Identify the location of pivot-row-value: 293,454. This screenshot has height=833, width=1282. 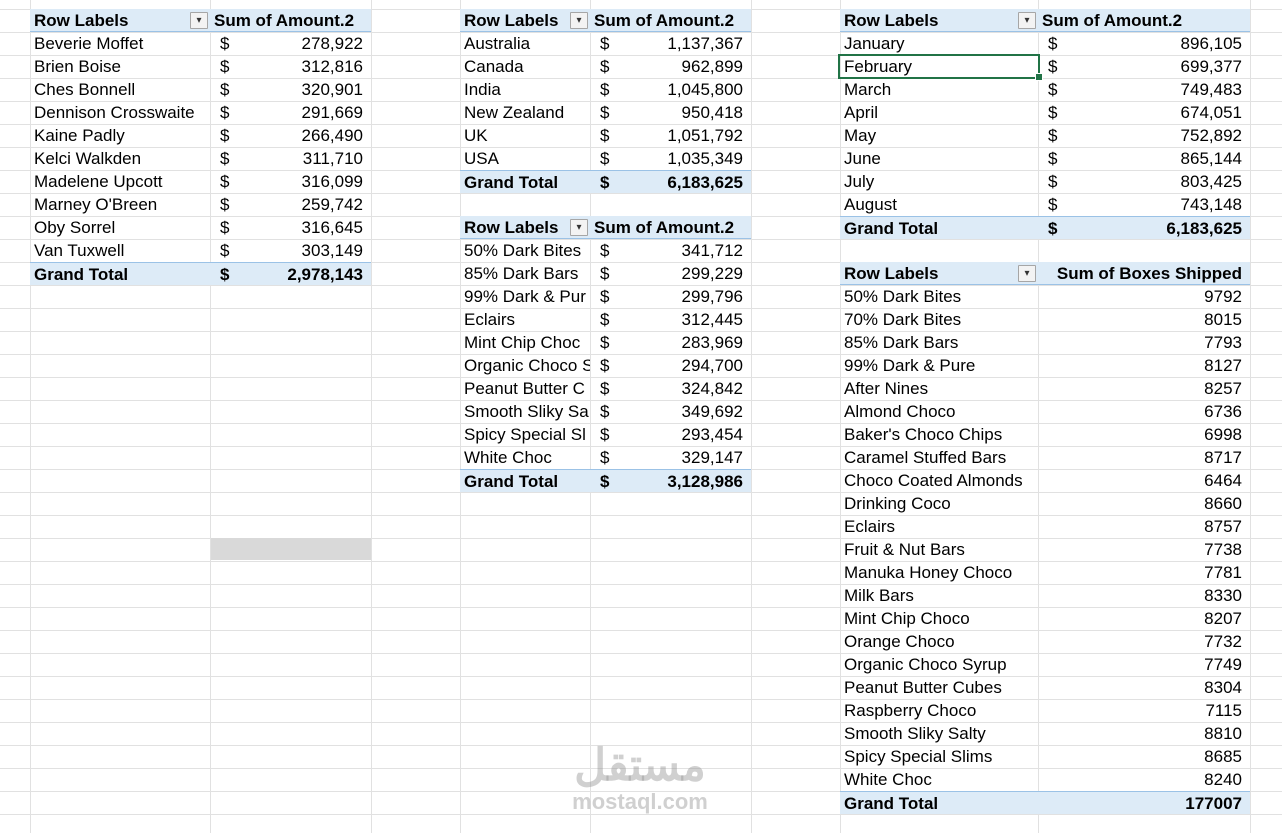
(690, 434).